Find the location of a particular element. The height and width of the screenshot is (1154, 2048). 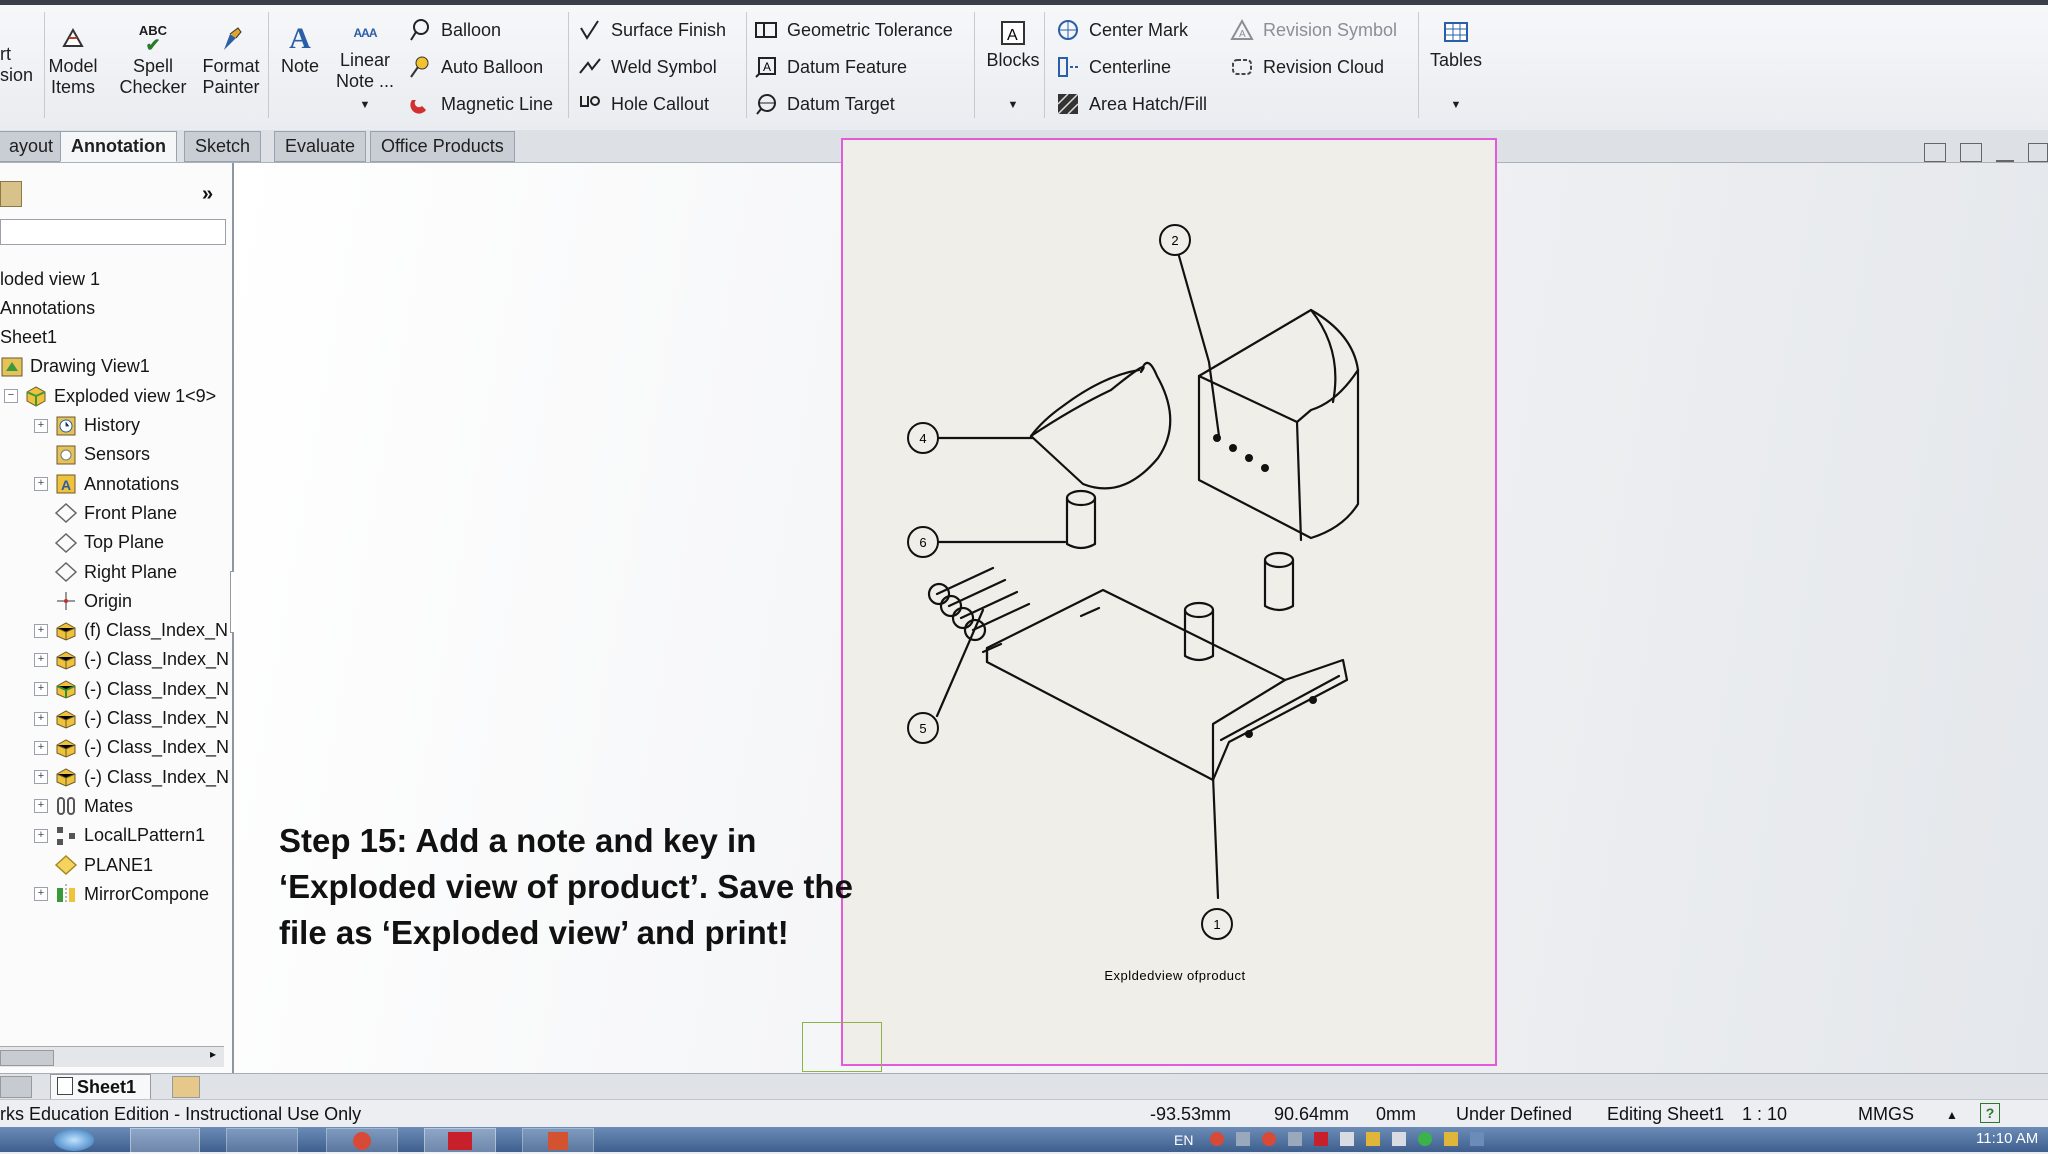

weld-symbol-button: Weld Symbol is located at coordinates (647, 67).